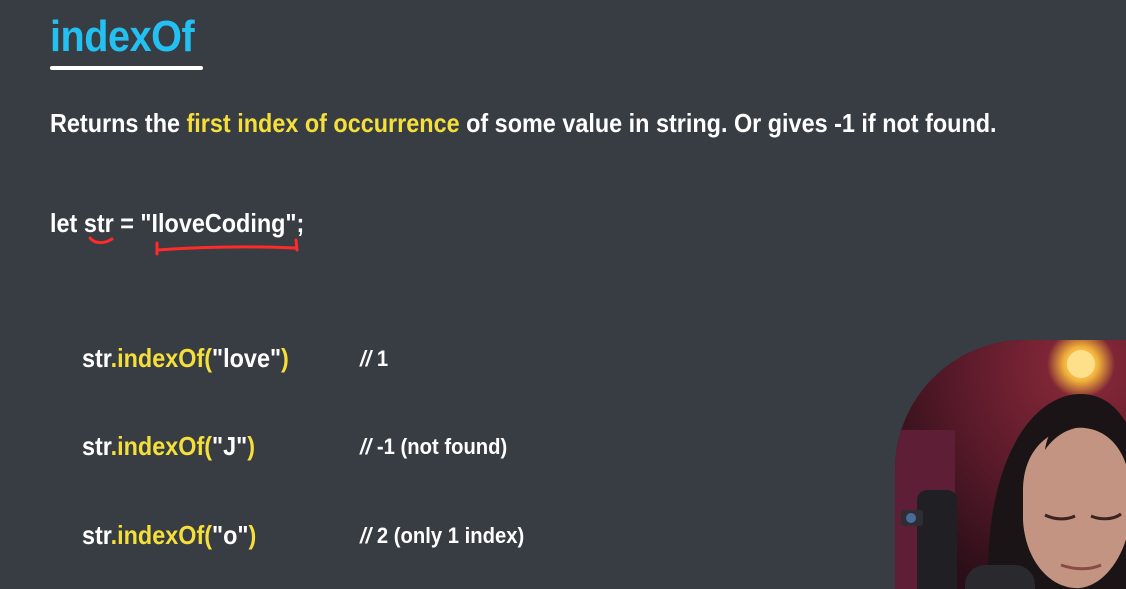 The image size is (1126, 589). What do you see at coordinates (300, 223) in the screenshot?
I see `declaration-terminator: ;` at bounding box center [300, 223].